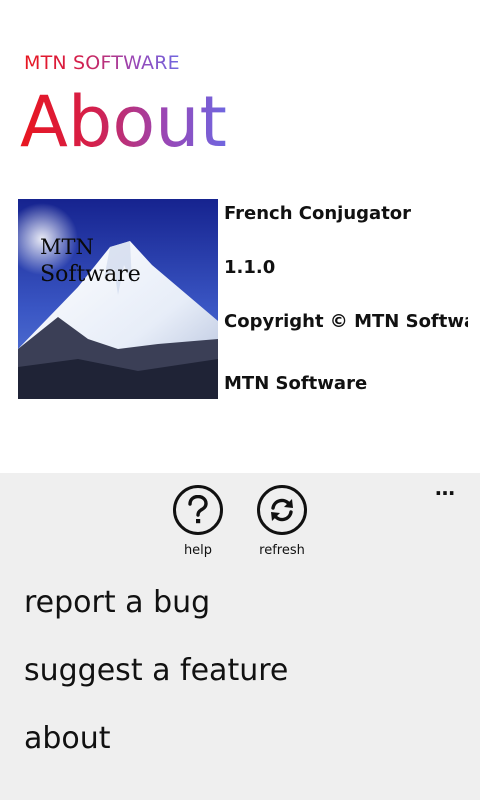  I want to click on help-icon, so click(198, 510).